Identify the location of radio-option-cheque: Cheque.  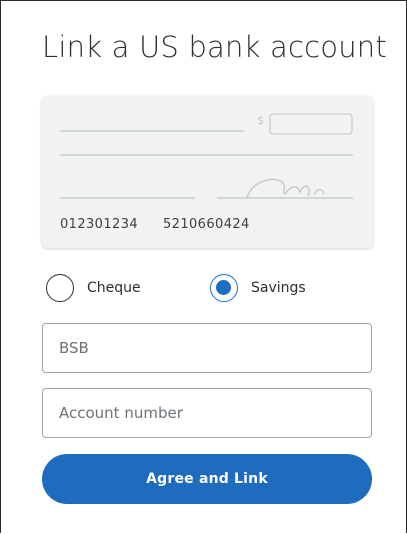
(93, 288).